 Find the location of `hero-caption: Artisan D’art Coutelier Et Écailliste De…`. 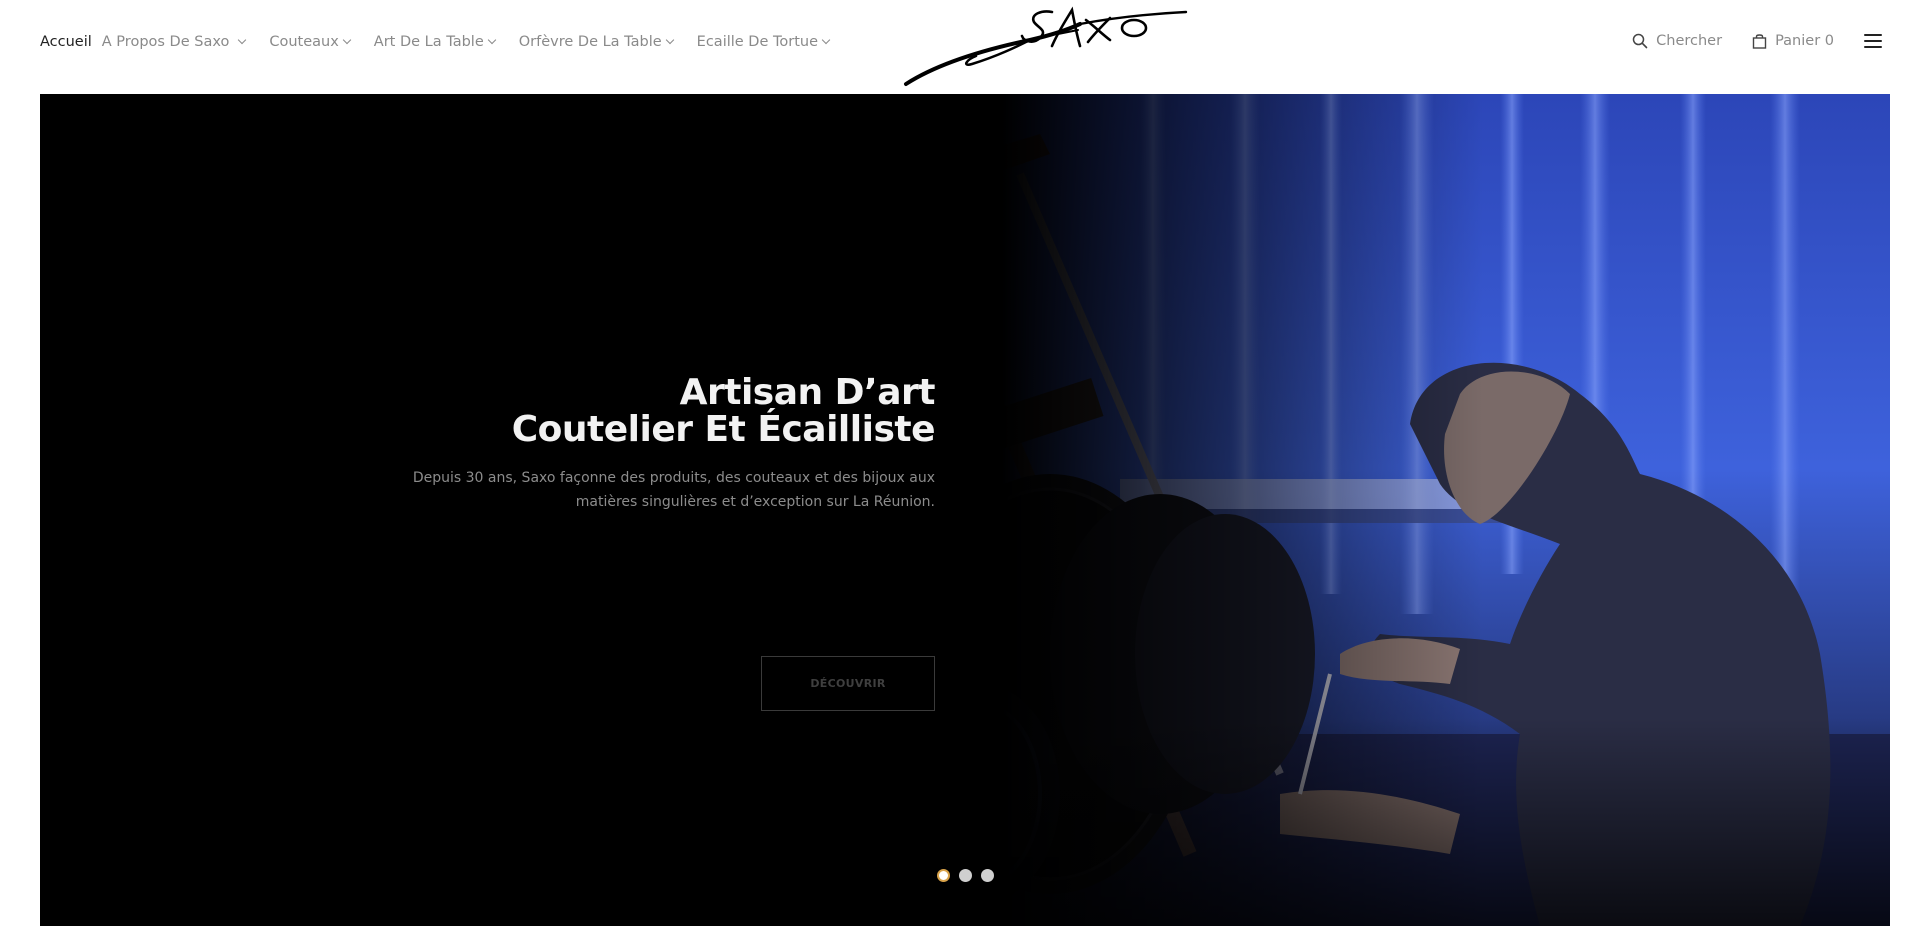

hero-caption: Artisan D’art Coutelier Et Écailliste De… is located at coordinates (655, 541).